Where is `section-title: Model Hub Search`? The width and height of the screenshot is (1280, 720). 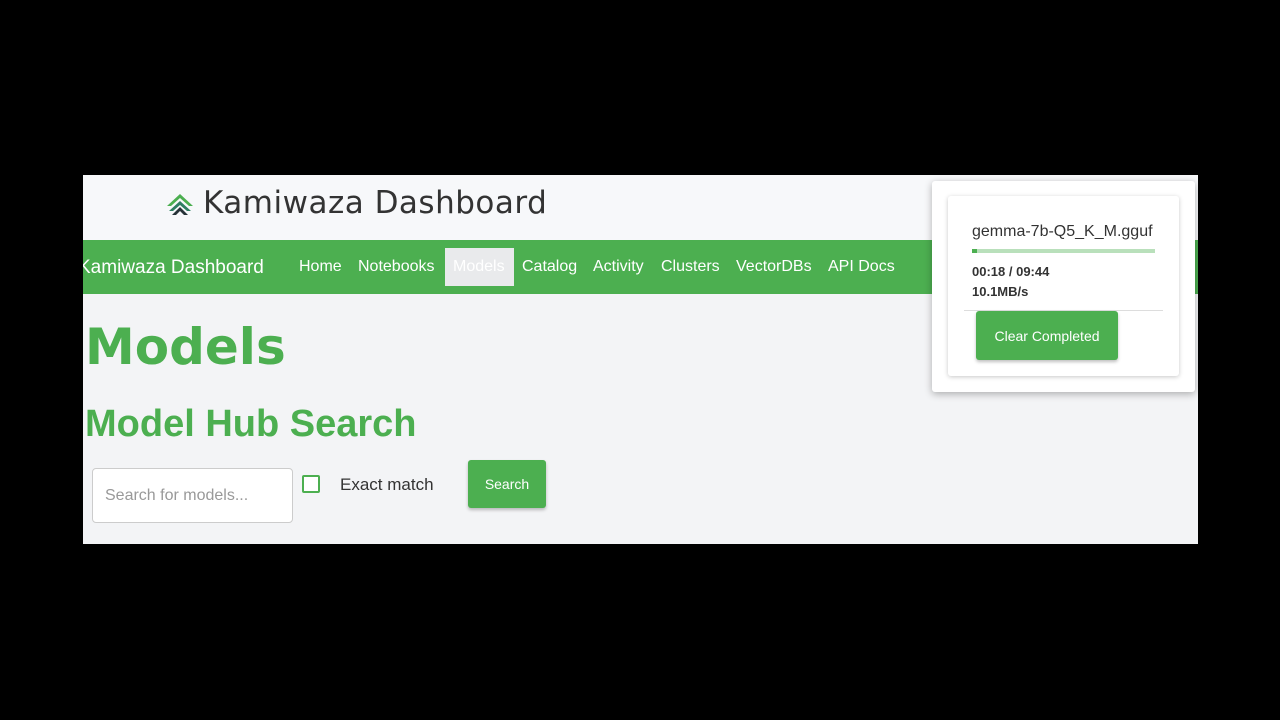
section-title: Model Hub Search is located at coordinates (251, 424).